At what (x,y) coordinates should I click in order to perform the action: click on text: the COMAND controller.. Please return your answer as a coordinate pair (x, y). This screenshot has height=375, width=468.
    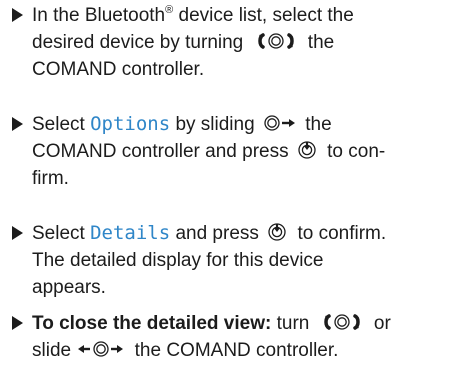
    Looking at the image, I should click on (234, 350).